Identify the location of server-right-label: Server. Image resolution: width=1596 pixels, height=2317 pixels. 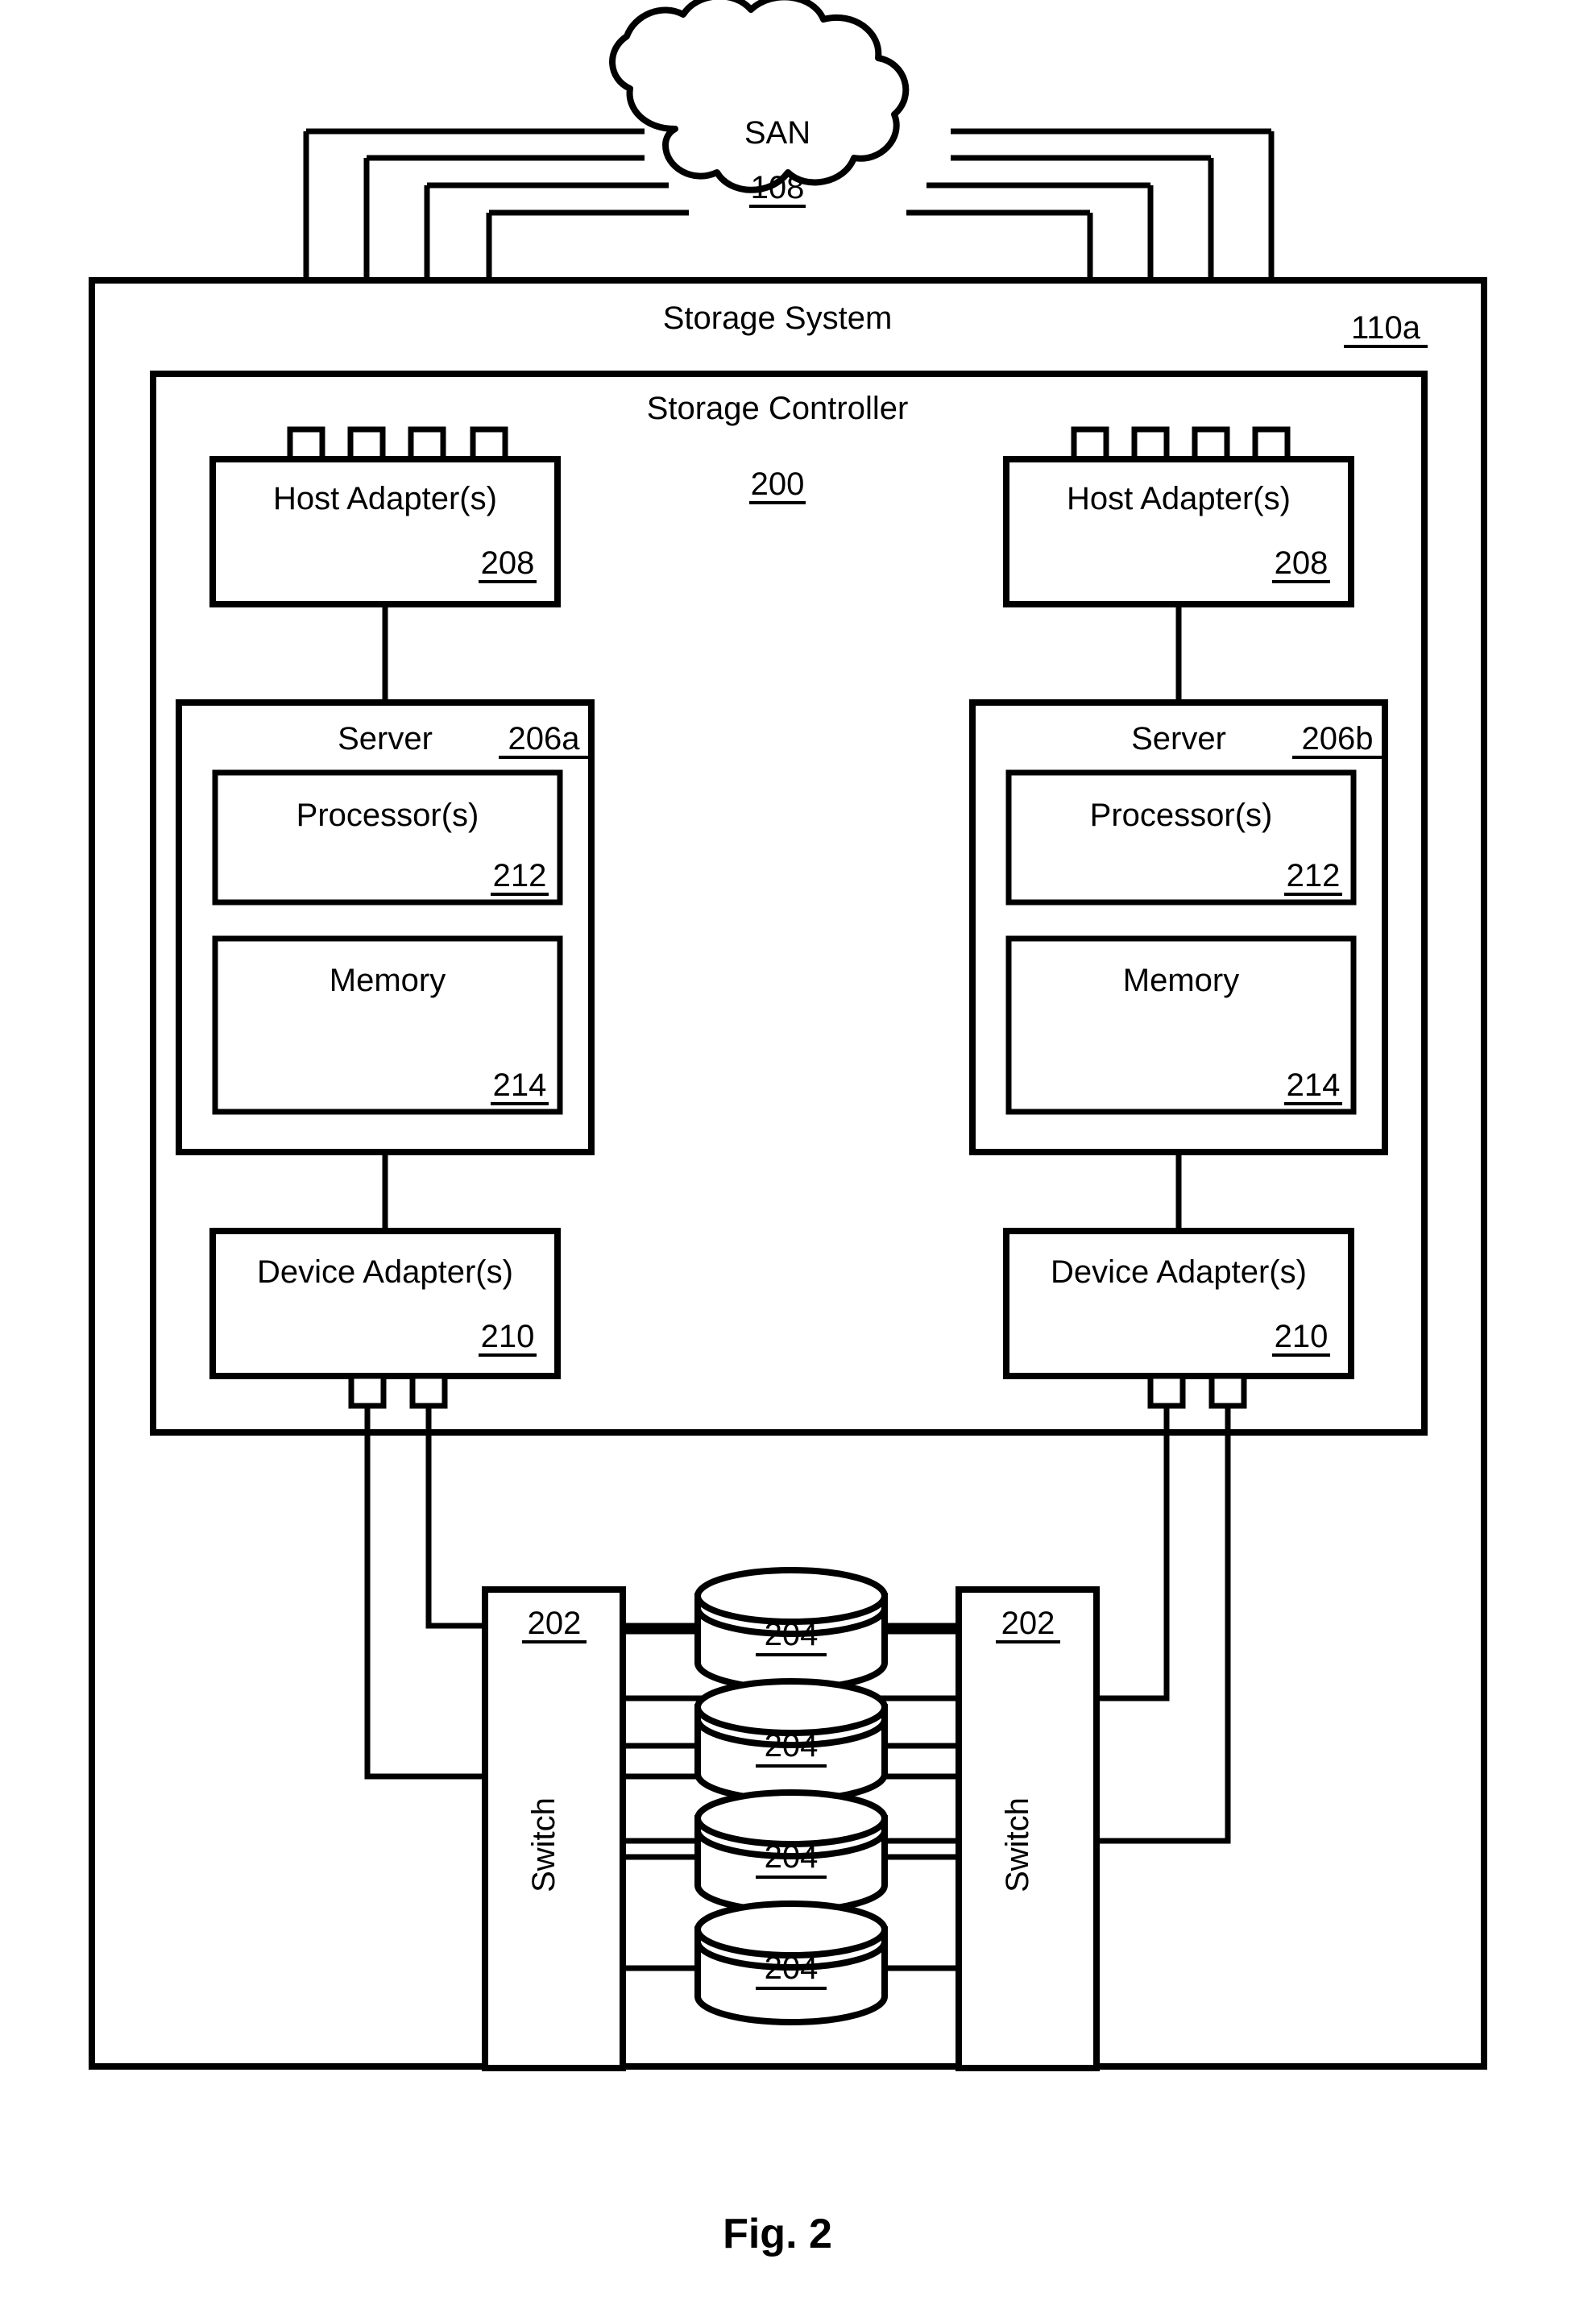
(1178, 738).